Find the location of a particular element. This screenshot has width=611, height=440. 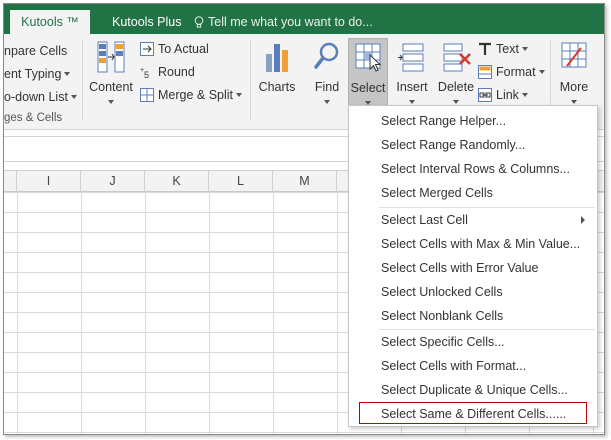

merge-split-icon is located at coordinates (147, 95).